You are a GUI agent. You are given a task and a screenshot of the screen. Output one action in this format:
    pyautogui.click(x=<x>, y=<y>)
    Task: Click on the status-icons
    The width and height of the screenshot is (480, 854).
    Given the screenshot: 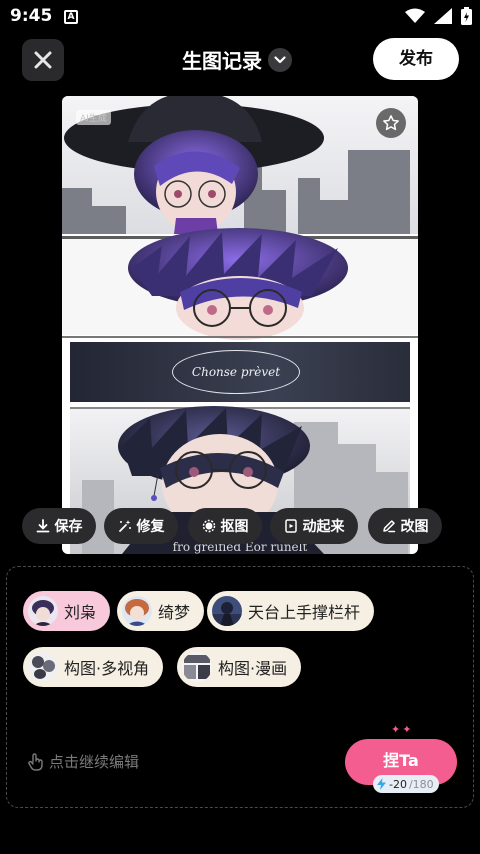 What is the action you would take?
    pyautogui.click(x=438, y=16)
    